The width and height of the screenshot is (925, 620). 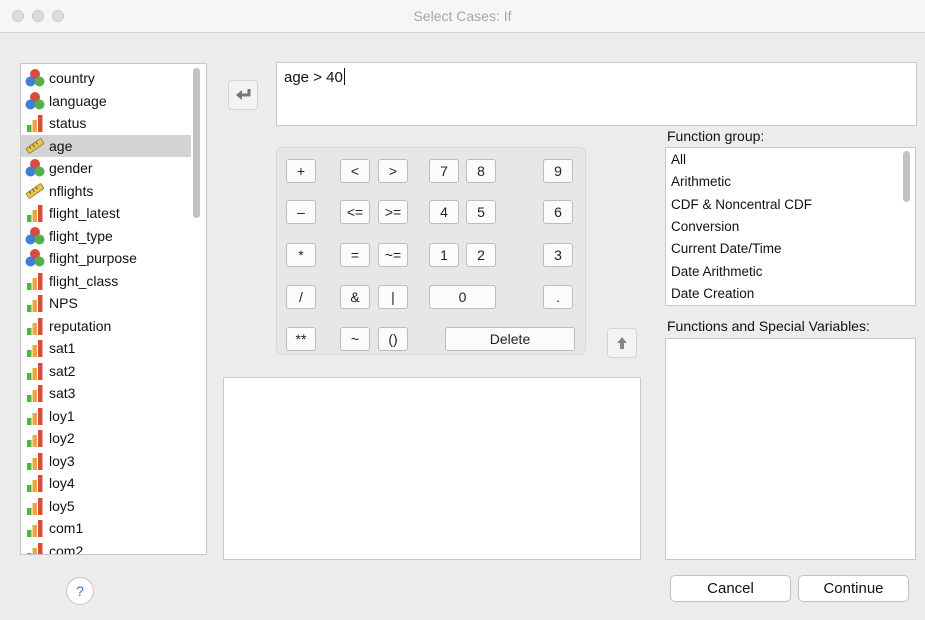 I want to click on variable-item-loy5: loy5, so click(x=106, y=506).